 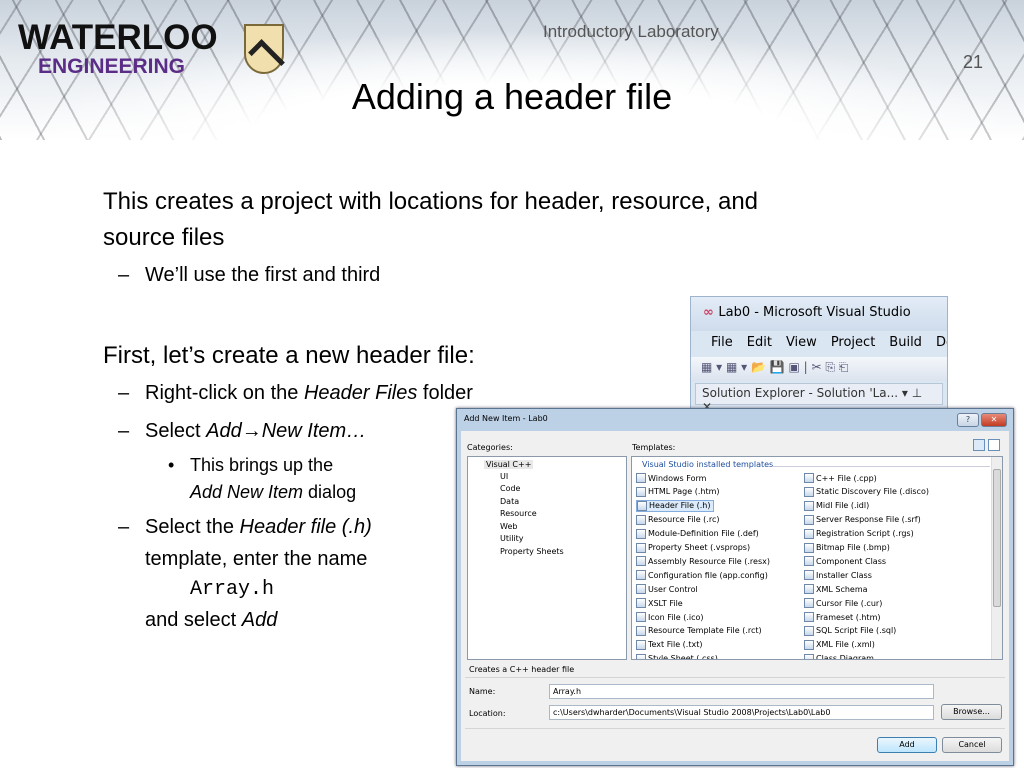 I want to click on template-item: XML File (.xml), so click(x=839, y=645).